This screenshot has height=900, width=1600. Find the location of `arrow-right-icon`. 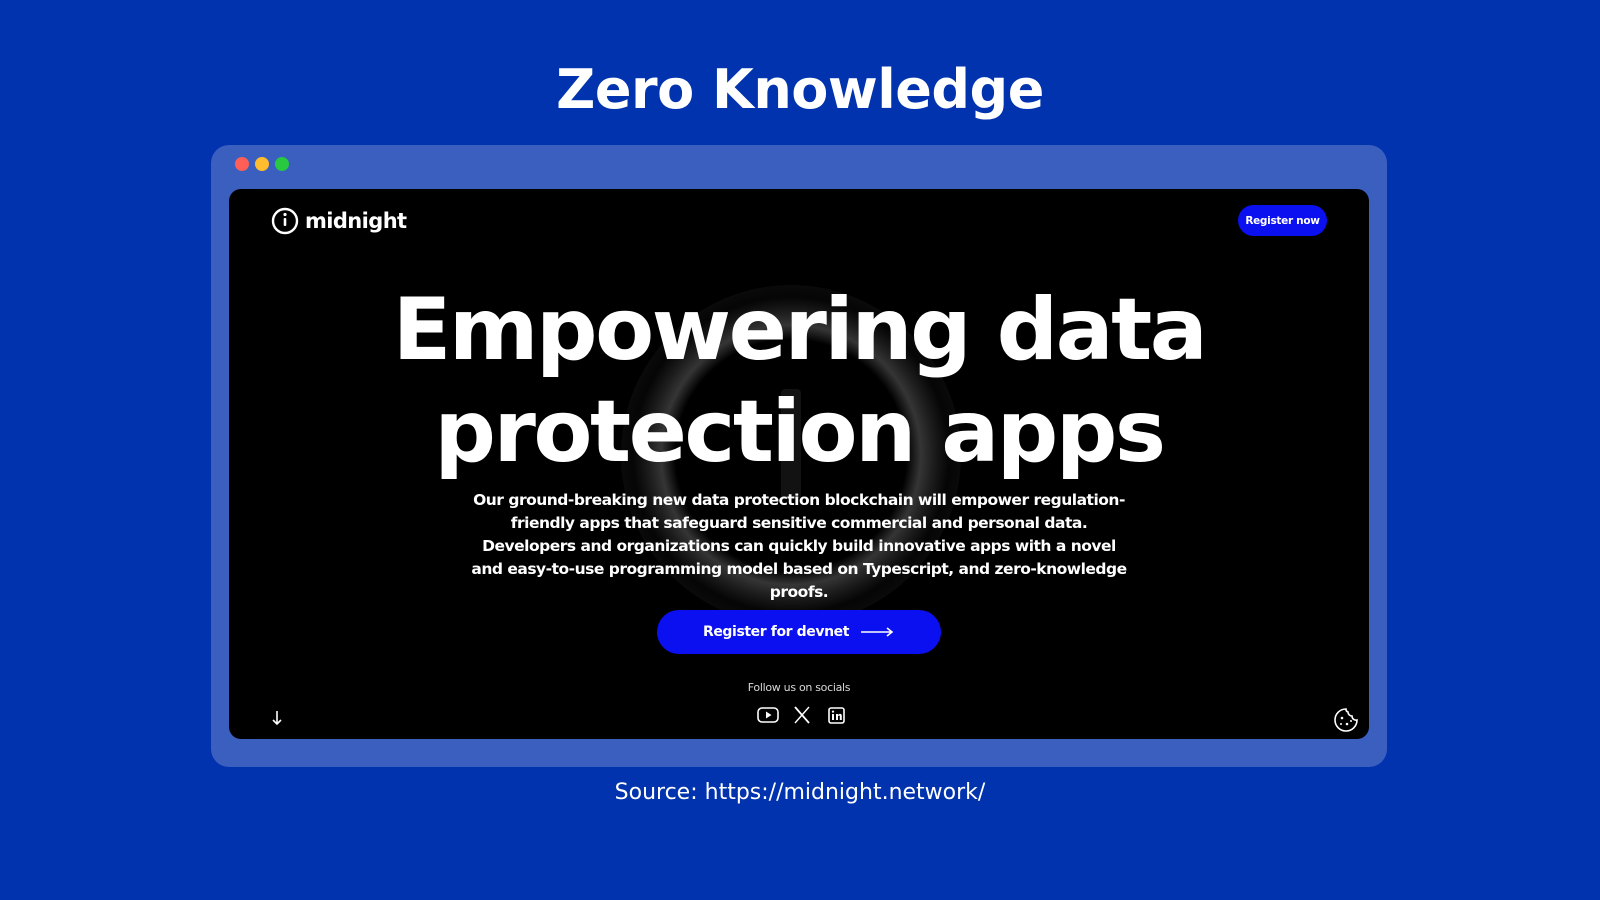

arrow-right-icon is located at coordinates (877, 632).